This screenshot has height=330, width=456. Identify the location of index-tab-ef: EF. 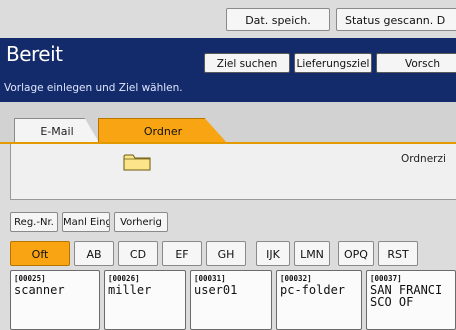
(182, 253).